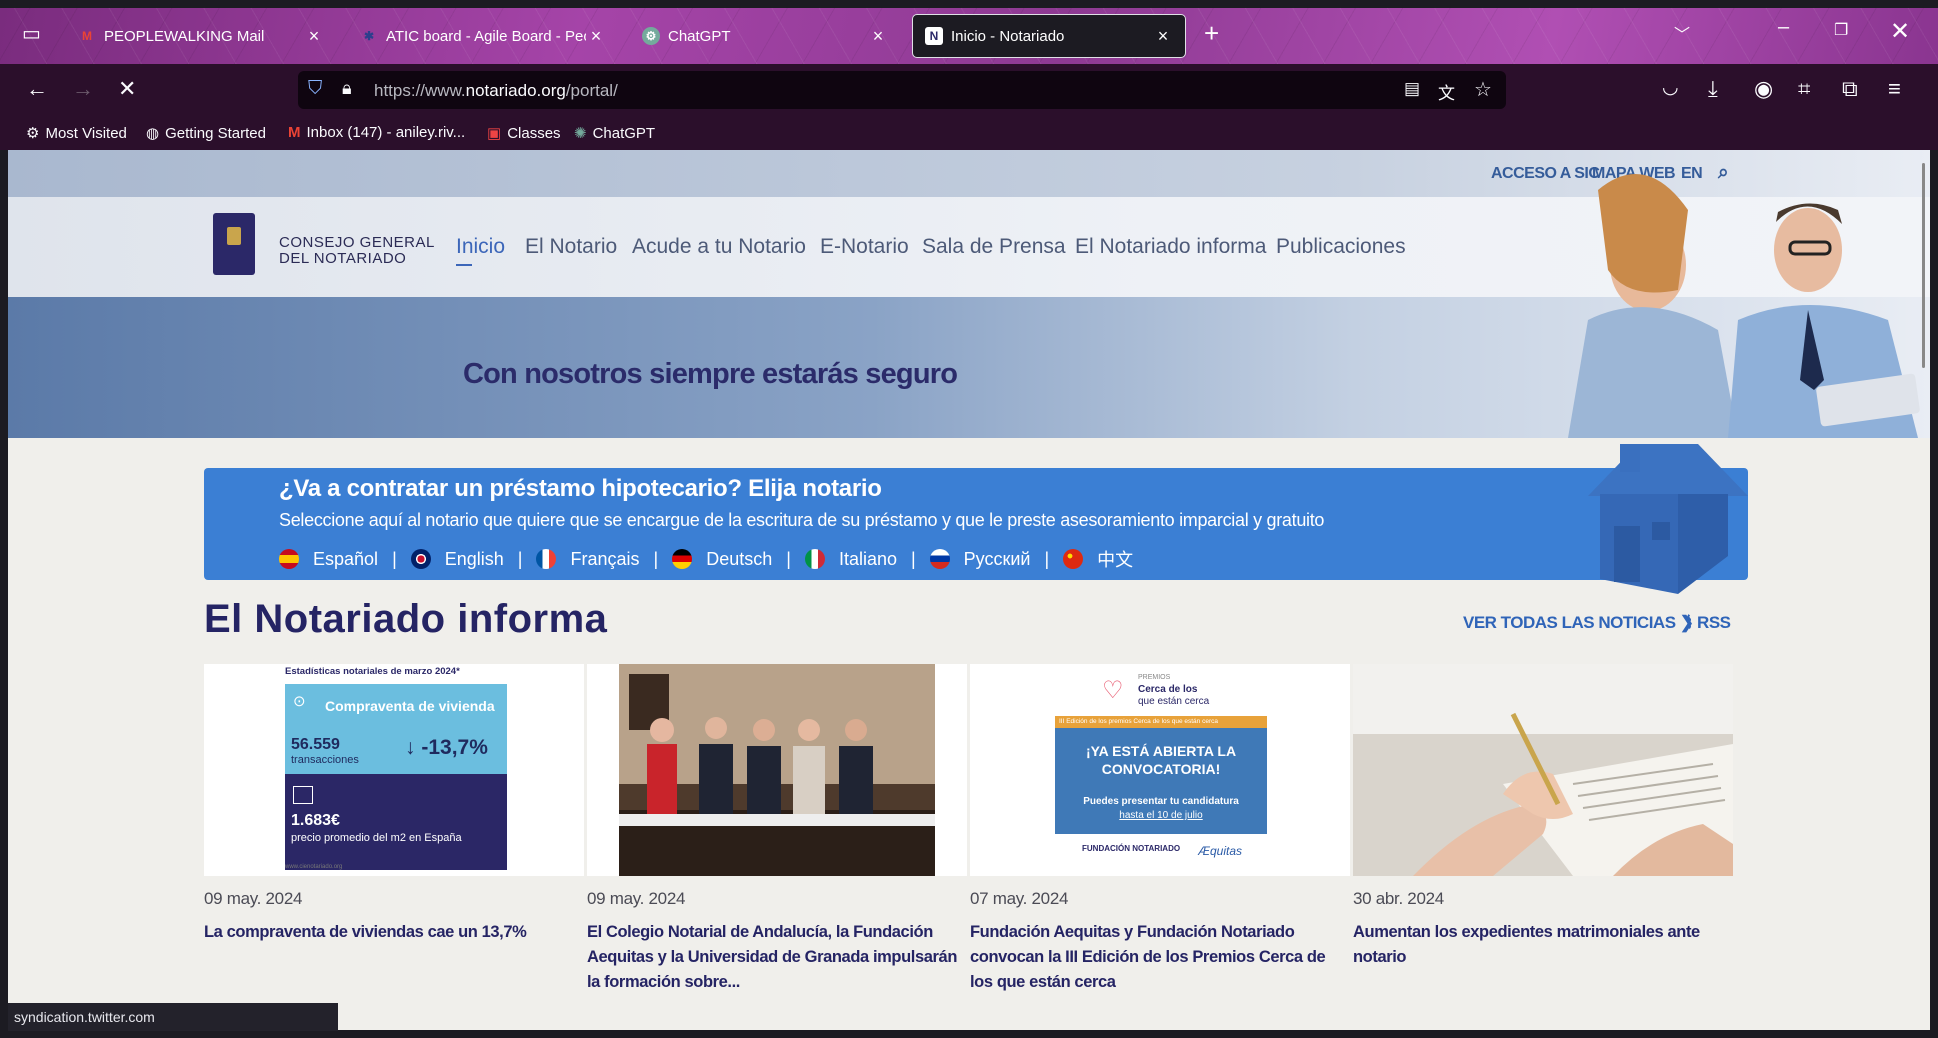 The image size is (1938, 1038). What do you see at coordinates (1543, 770) in the screenshot?
I see `news-image-signing` at bounding box center [1543, 770].